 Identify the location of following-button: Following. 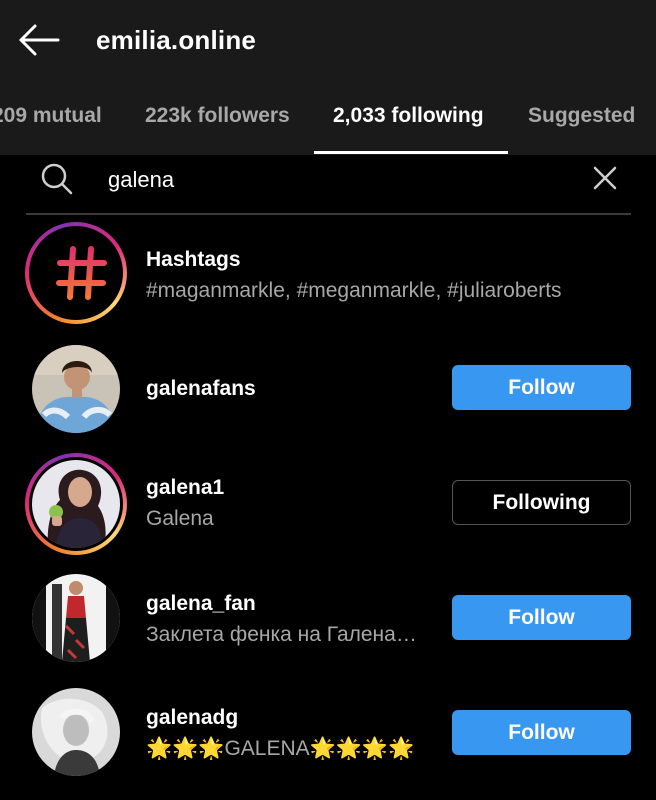
(541, 502).